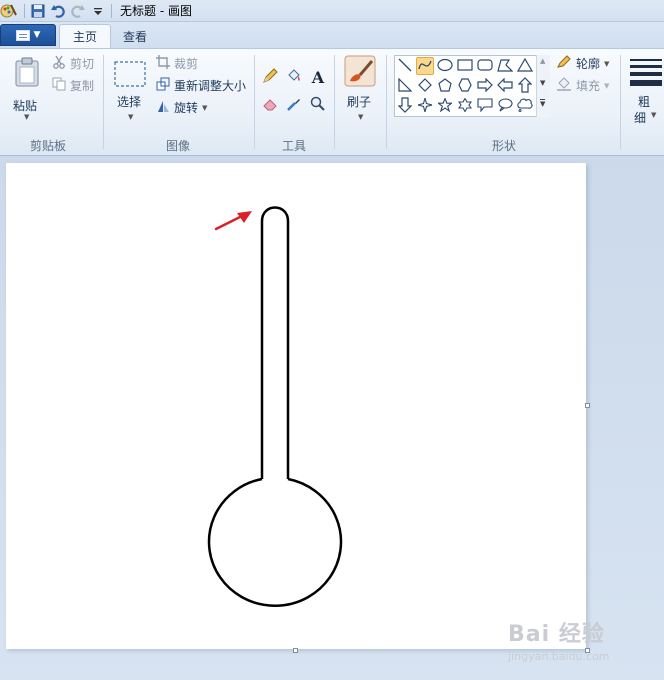 This screenshot has height=680, width=664. What do you see at coordinates (275, 342) in the screenshot?
I see `drawn-stem-outline` at bounding box center [275, 342].